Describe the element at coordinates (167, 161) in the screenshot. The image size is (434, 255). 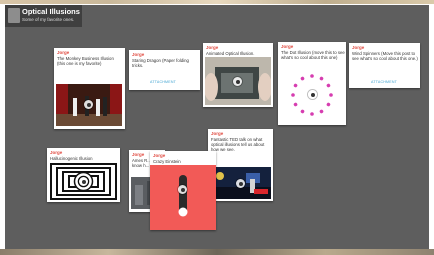
I see `post-text: Crazy Einstein` at that location.